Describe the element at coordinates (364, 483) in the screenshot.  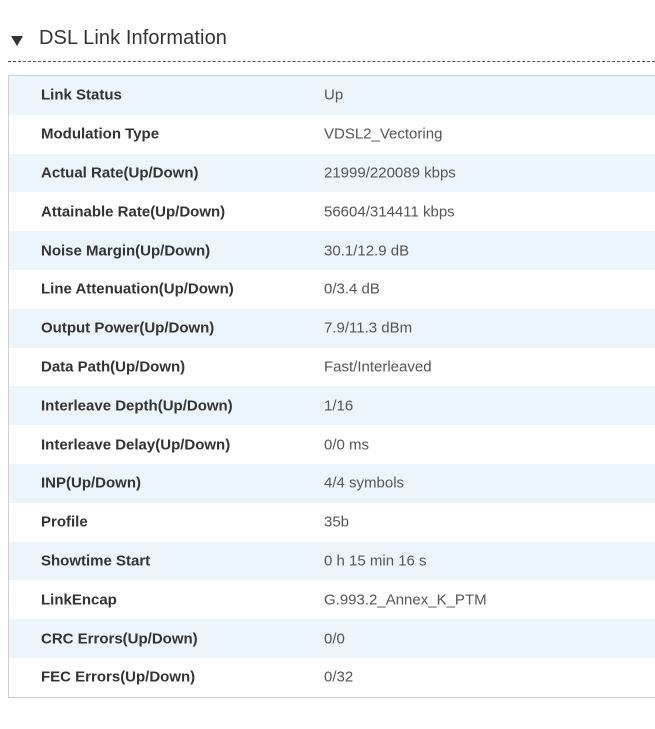
I see `row-value: 4/4 symbols` at that location.